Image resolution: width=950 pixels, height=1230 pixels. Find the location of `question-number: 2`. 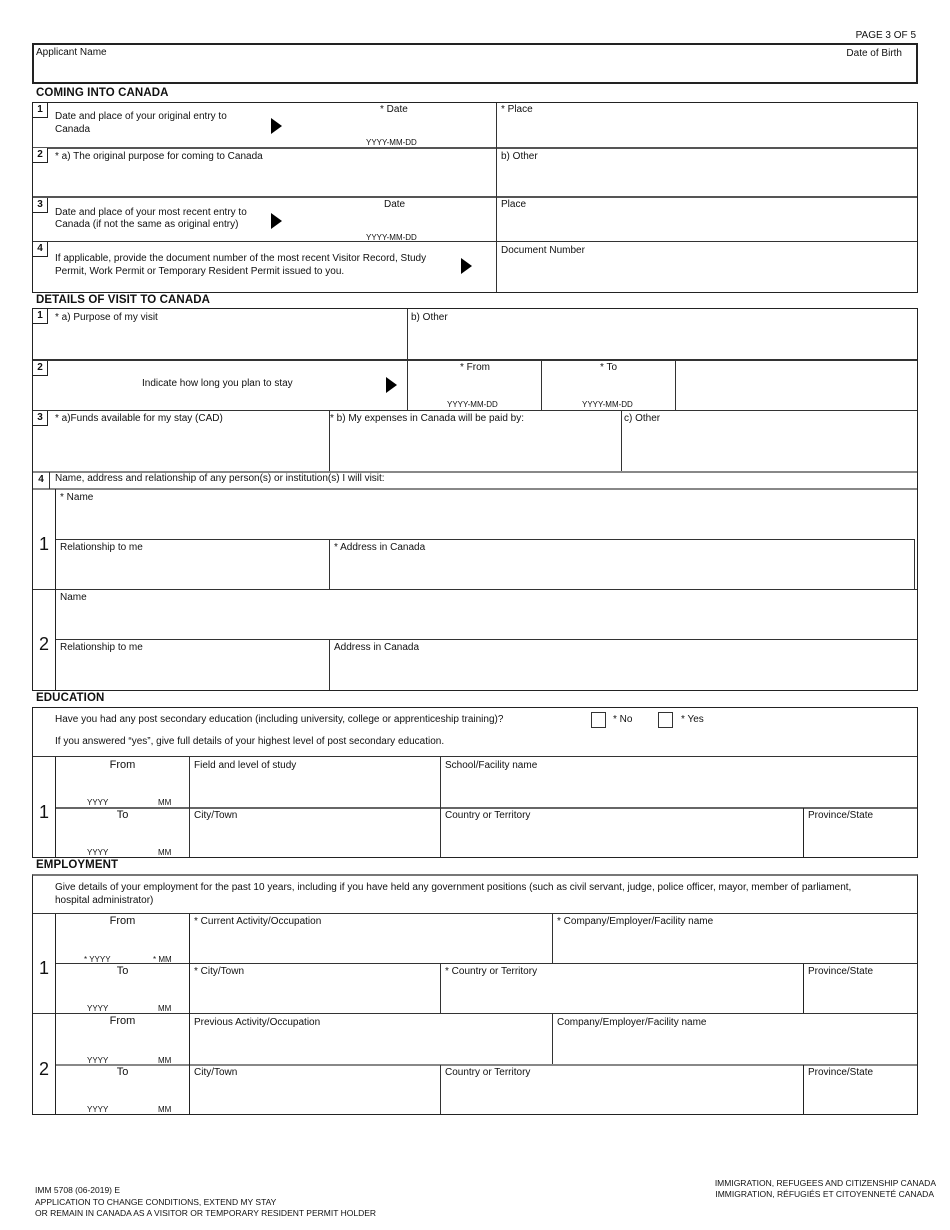

question-number: 2 is located at coordinates (40, 368).